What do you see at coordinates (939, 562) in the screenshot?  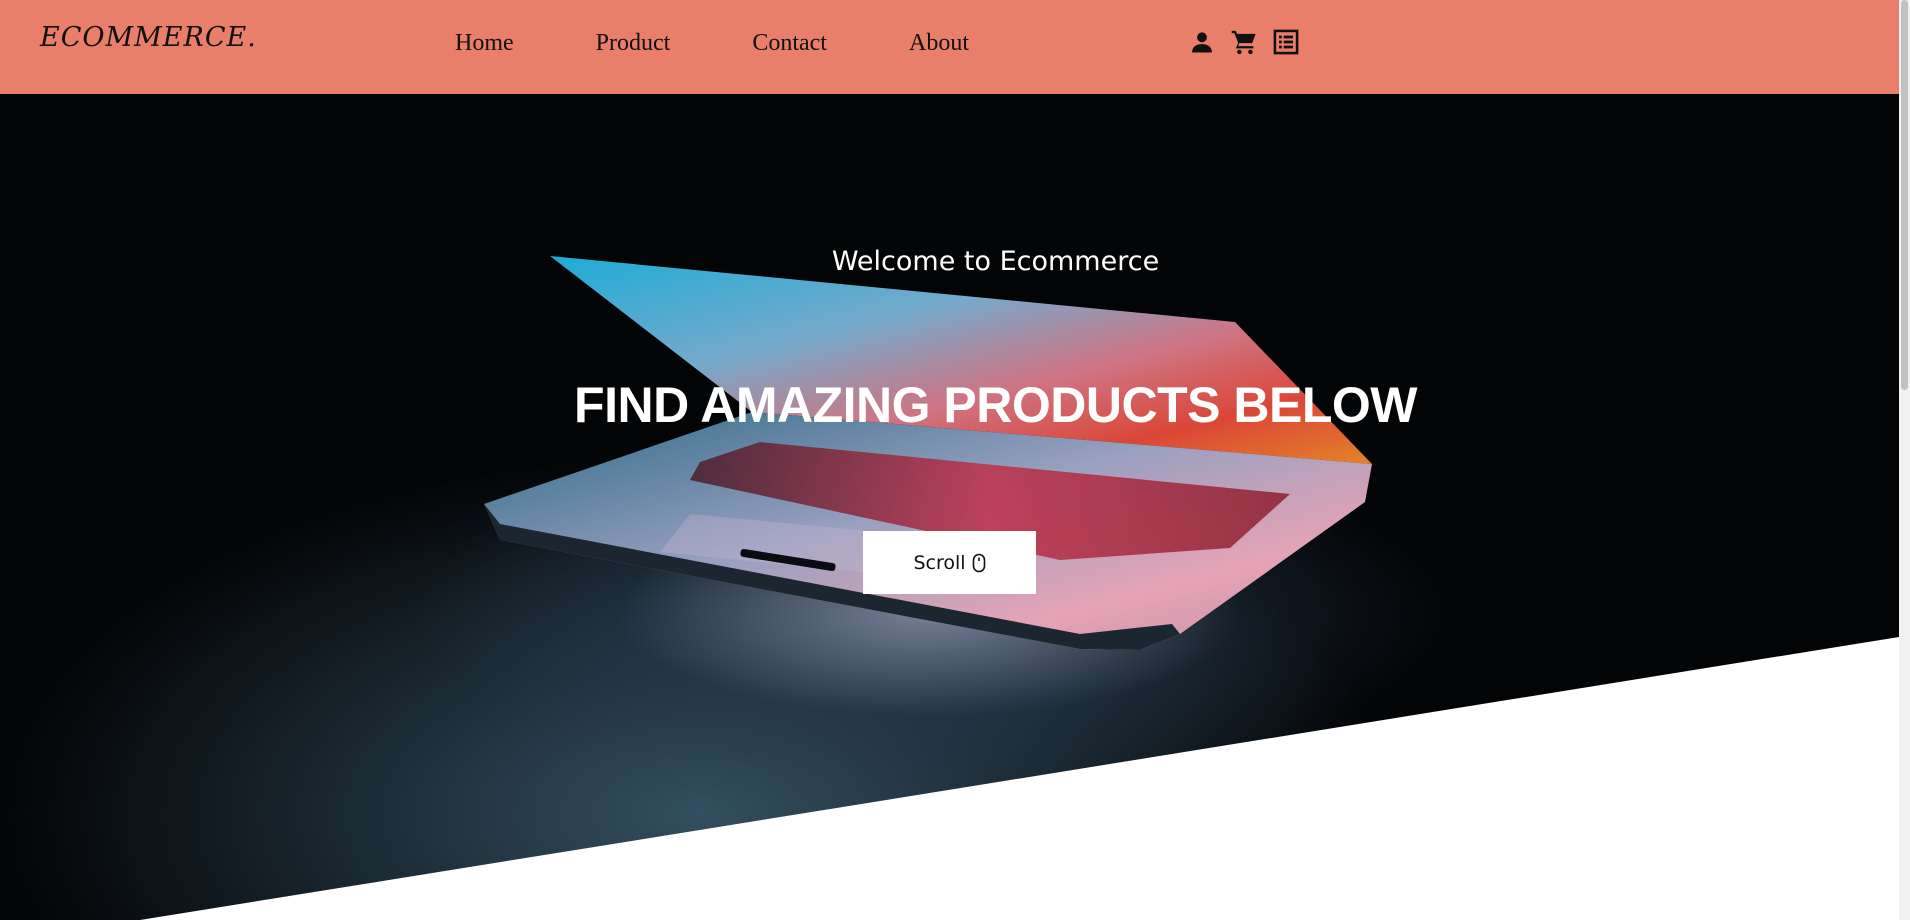 I see `scroll-button-label: Scroll` at bounding box center [939, 562].